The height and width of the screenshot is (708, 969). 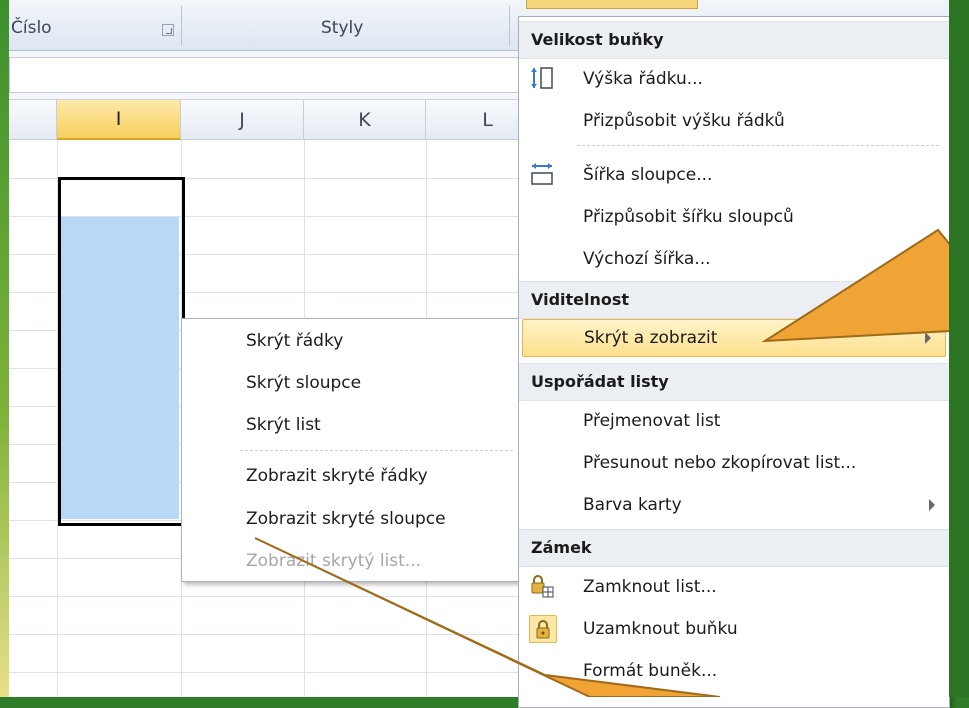 I want to click on callout-arrow-bottom, so click(x=487, y=617).